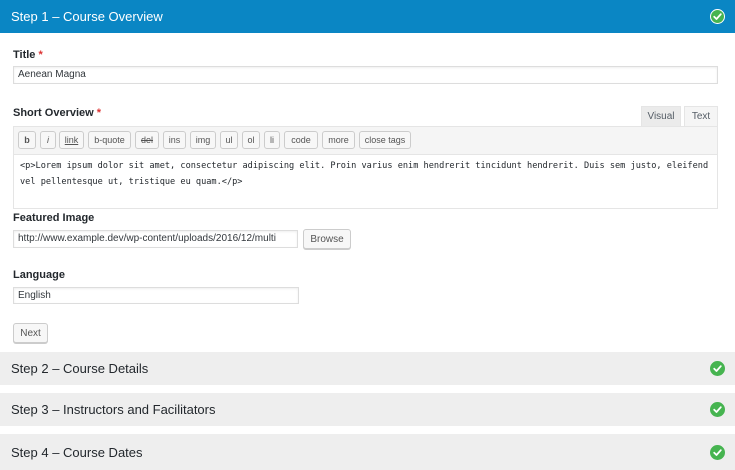 The image size is (735, 470). I want to click on language-label: Language, so click(39, 275).